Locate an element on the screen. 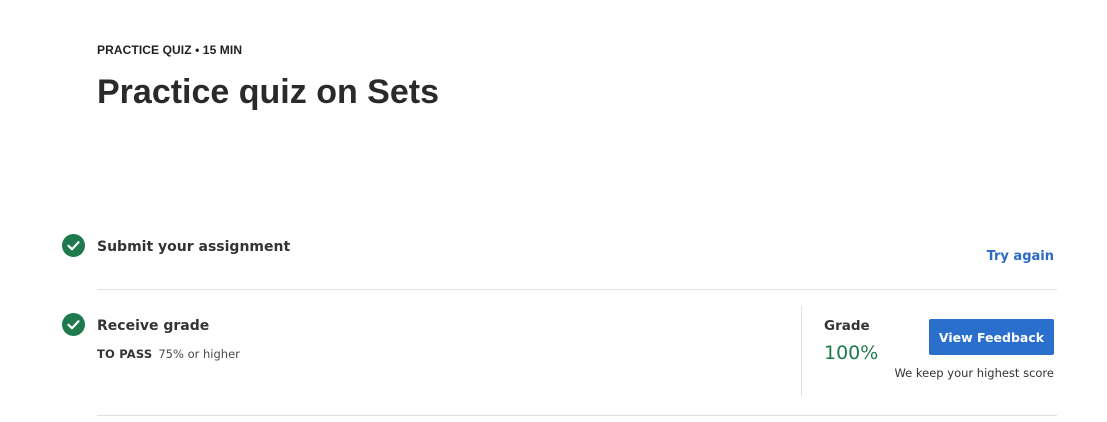  pass-requirement: TO PASS 75% or higher is located at coordinates (168, 354).